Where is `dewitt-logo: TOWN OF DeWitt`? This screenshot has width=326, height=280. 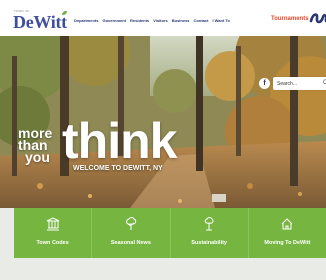 dewitt-logo: TOWN OF DeWitt is located at coordinates (40, 21).